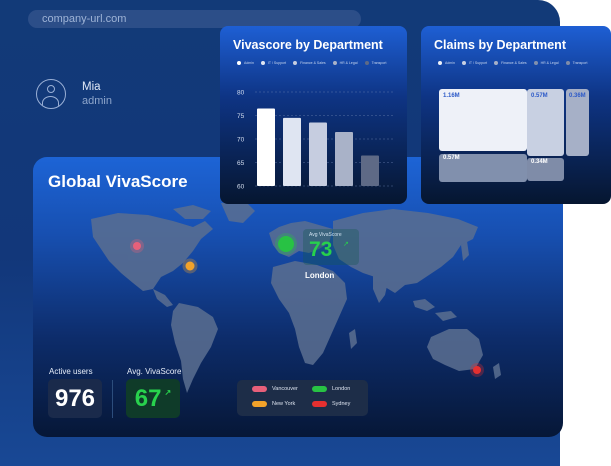  I want to click on panel-title: Global VivaScore, so click(118, 181).